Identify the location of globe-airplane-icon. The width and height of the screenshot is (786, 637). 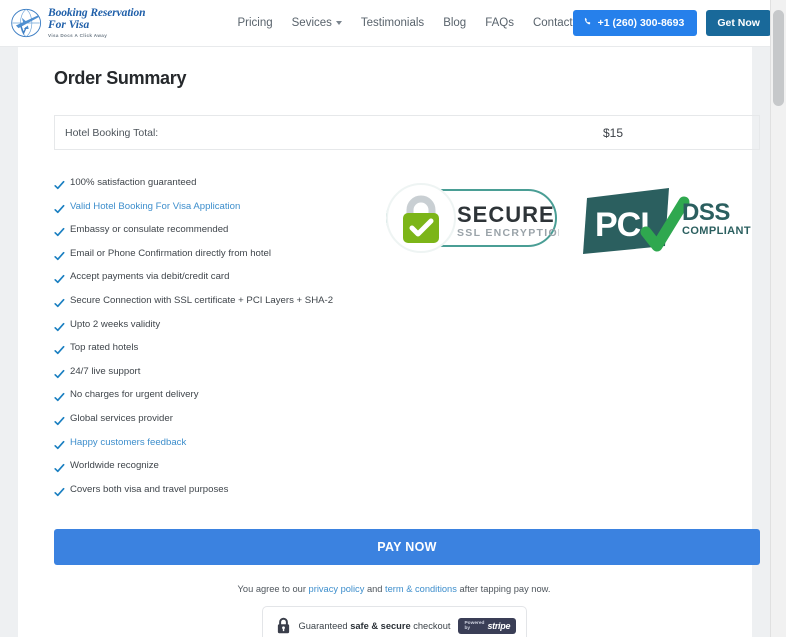
(27, 23).